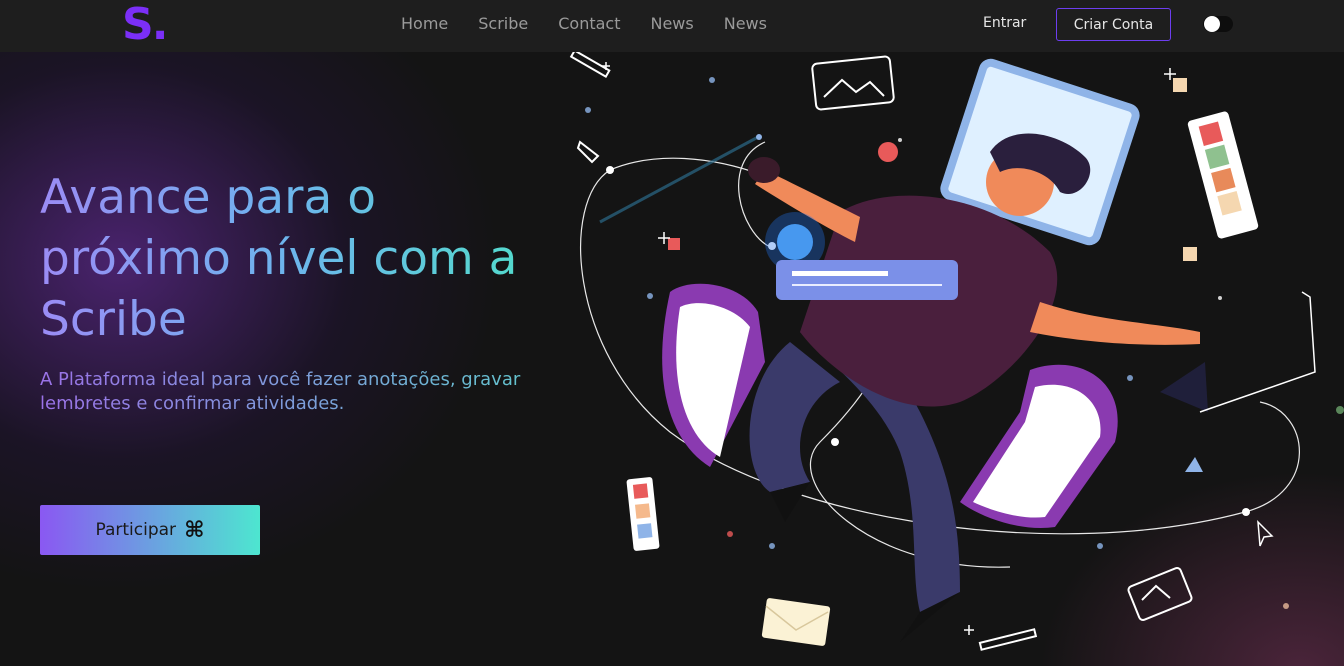 The height and width of the screenshot is (666, 1344). Describe the element at coordinates (194, 530) in the screenshot. I see `command-icon: ⌘` at that location.